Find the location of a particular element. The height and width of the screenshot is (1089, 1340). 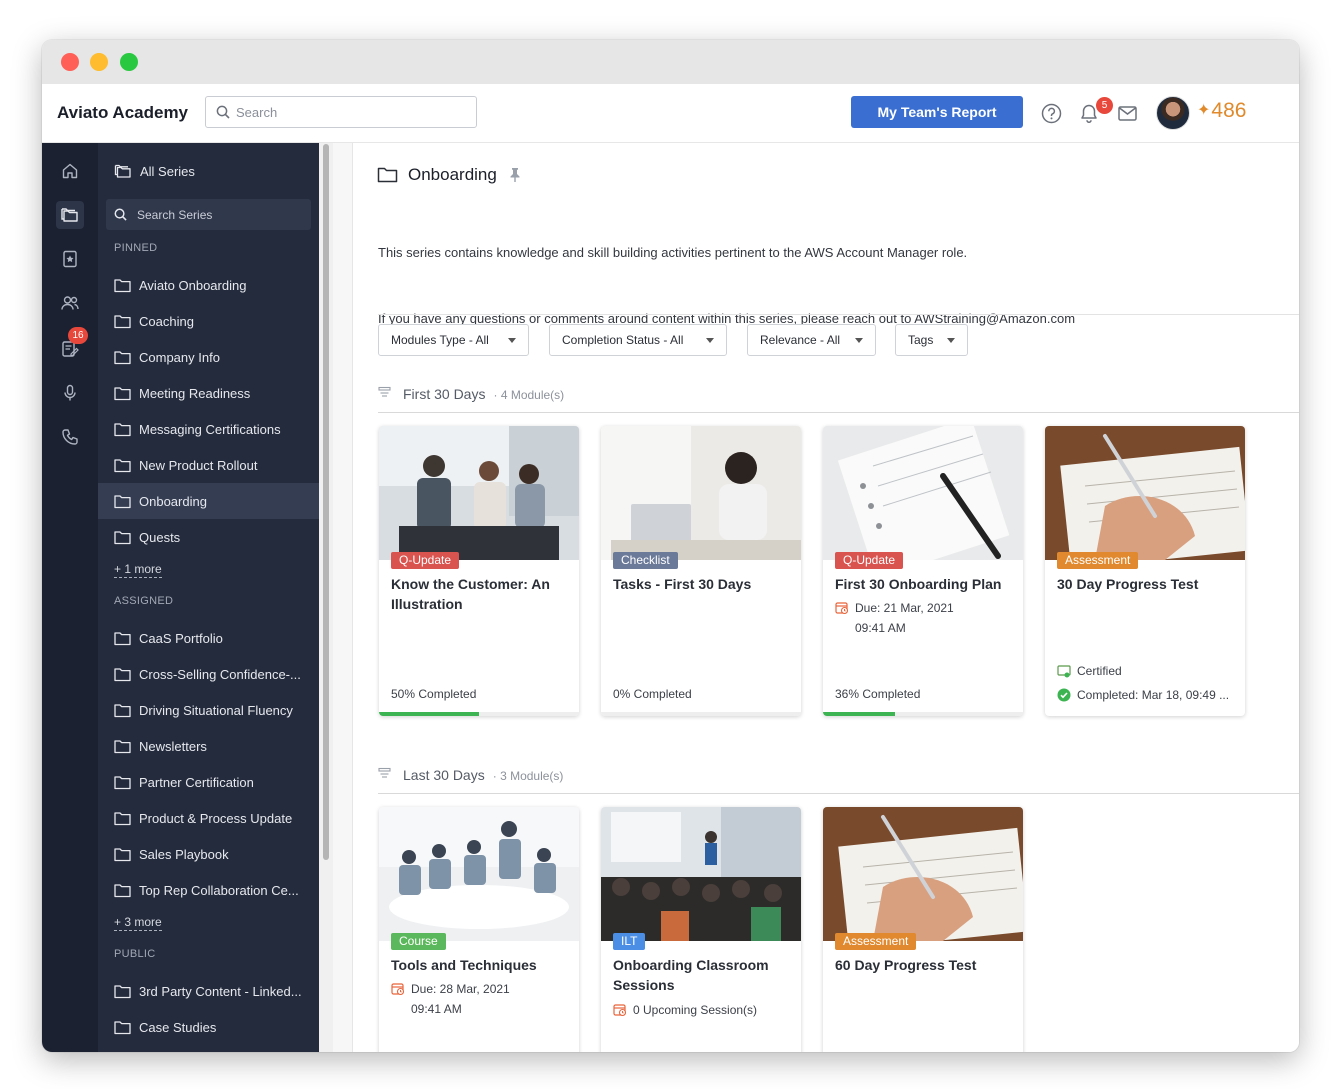

help-icon is located at coordinates (1051, 113).